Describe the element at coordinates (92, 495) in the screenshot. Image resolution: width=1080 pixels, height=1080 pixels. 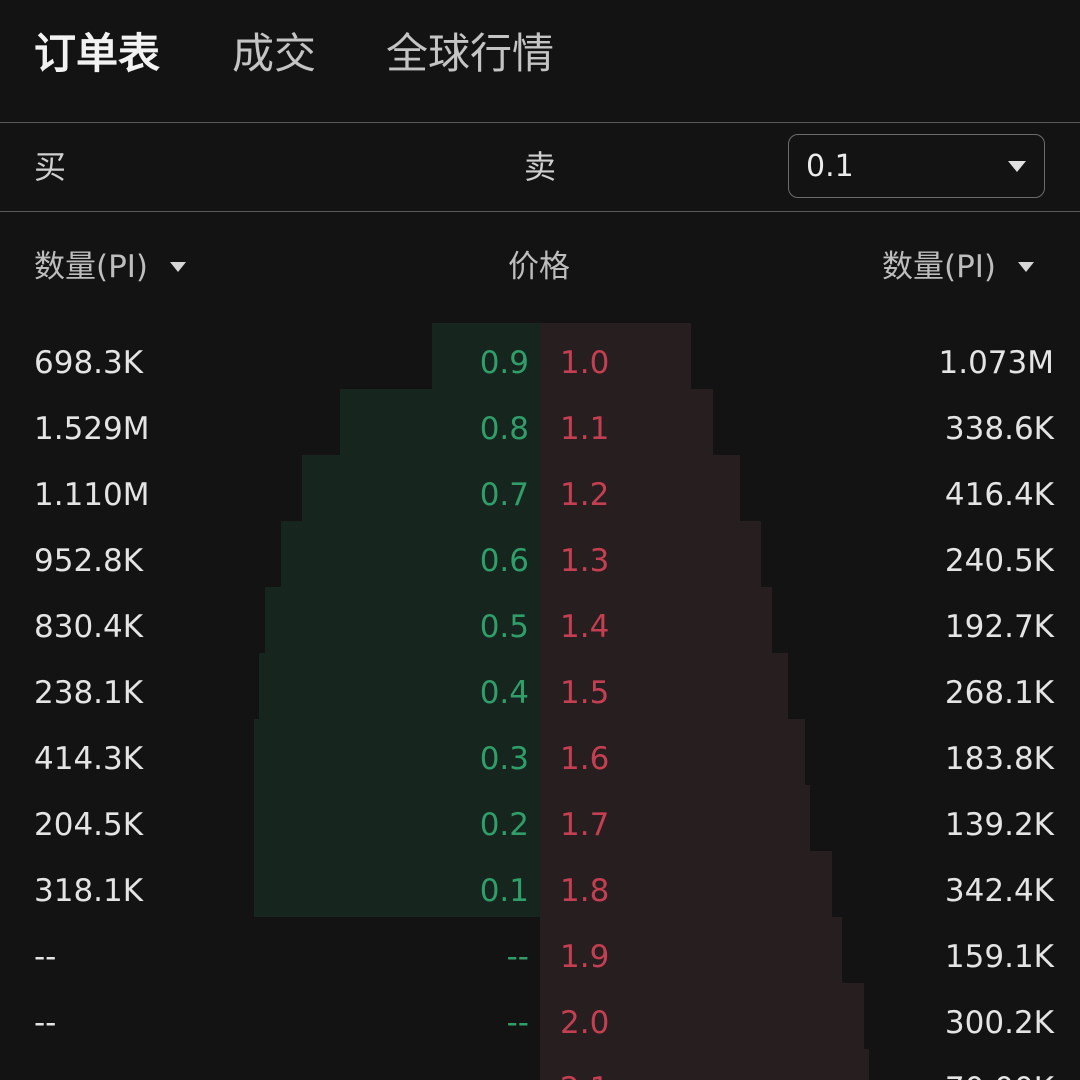
I see `bid-quantity: 1.110M` at that location.